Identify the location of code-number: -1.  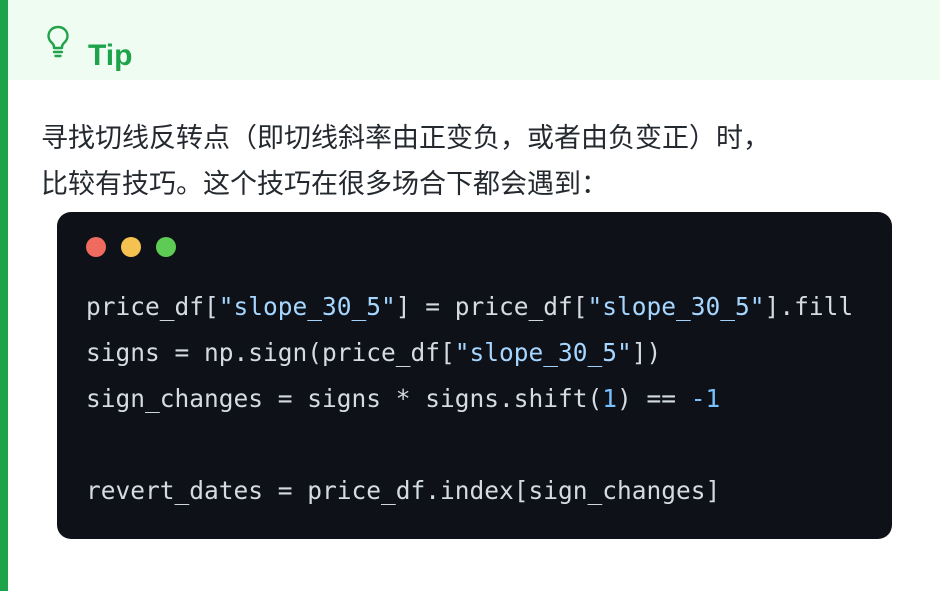
(705, 398).